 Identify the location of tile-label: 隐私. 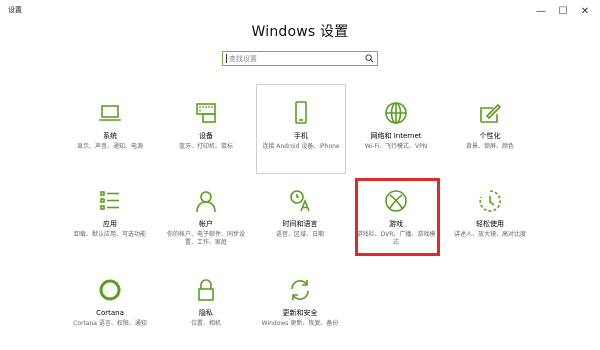
(206, 313).